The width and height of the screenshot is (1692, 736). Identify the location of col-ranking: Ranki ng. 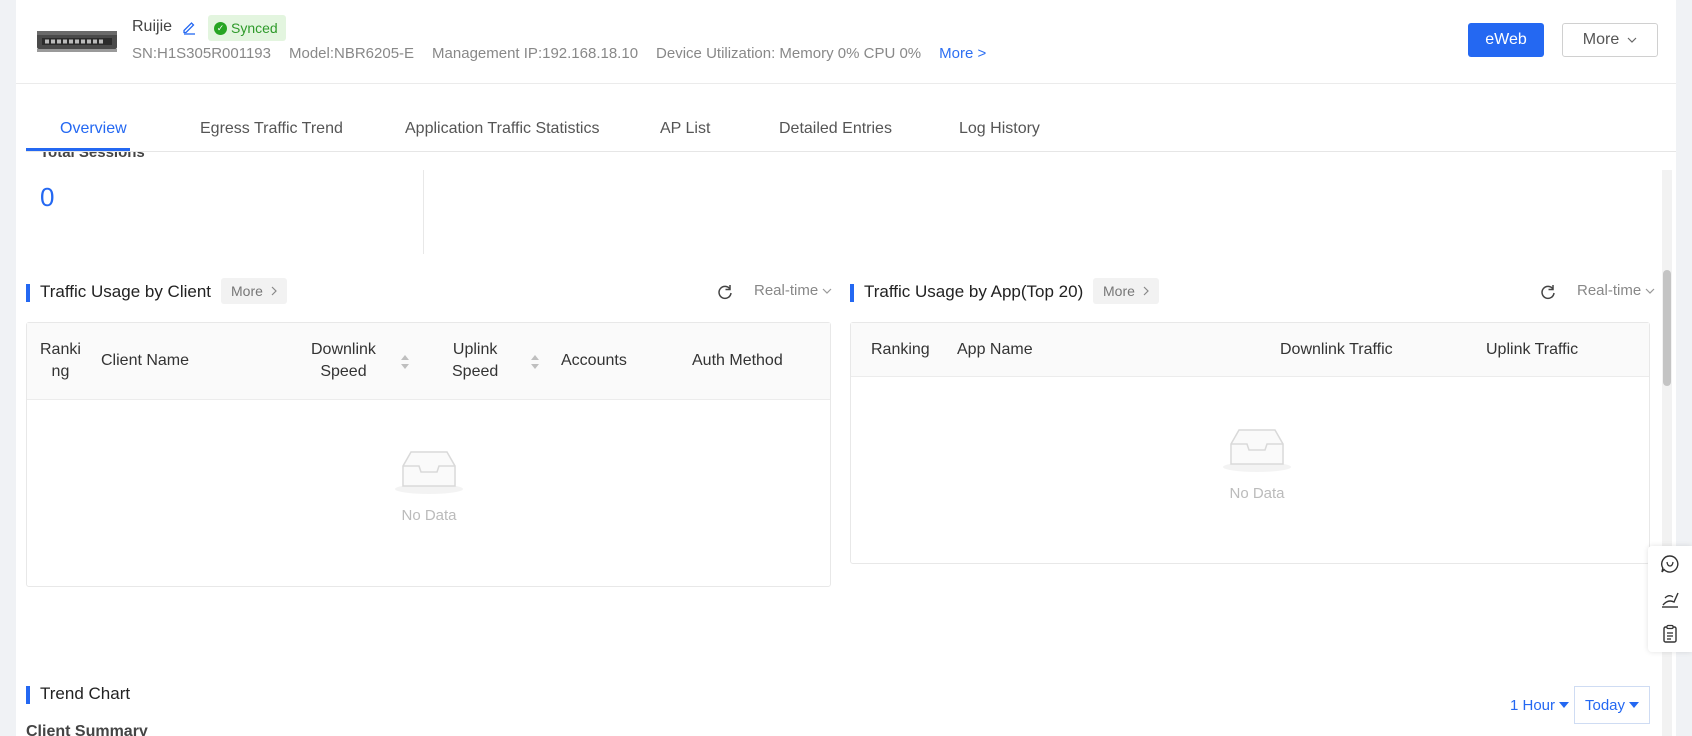
(60, 361).